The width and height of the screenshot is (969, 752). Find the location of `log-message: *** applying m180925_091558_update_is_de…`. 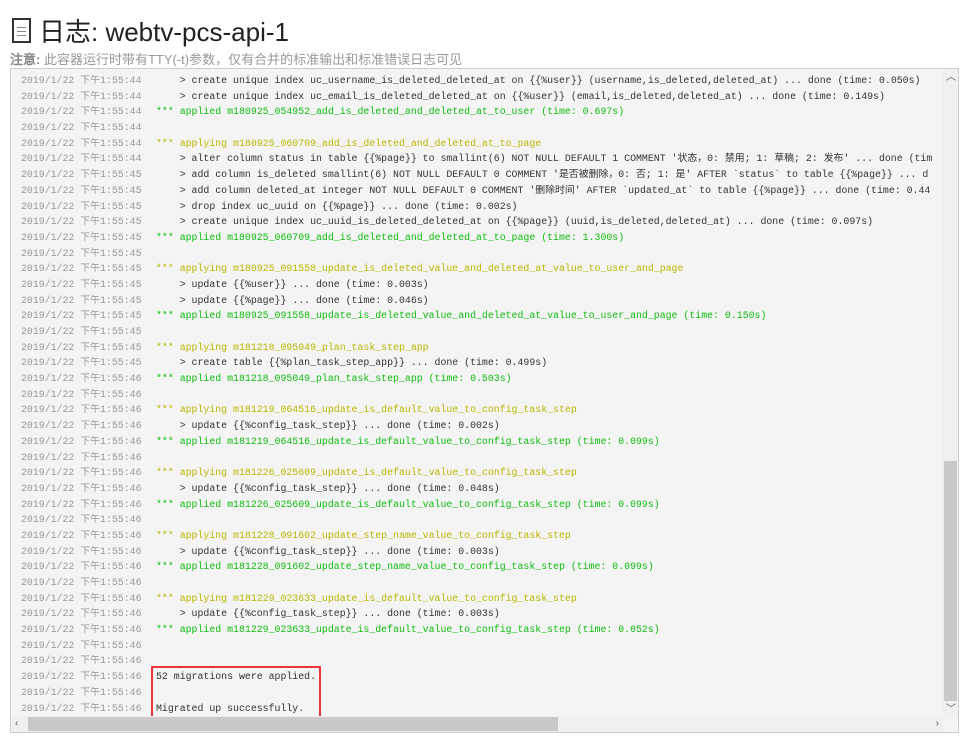

log-message: *** applying m180925_091558_update_is_de… is located at coordinates (420, 269).